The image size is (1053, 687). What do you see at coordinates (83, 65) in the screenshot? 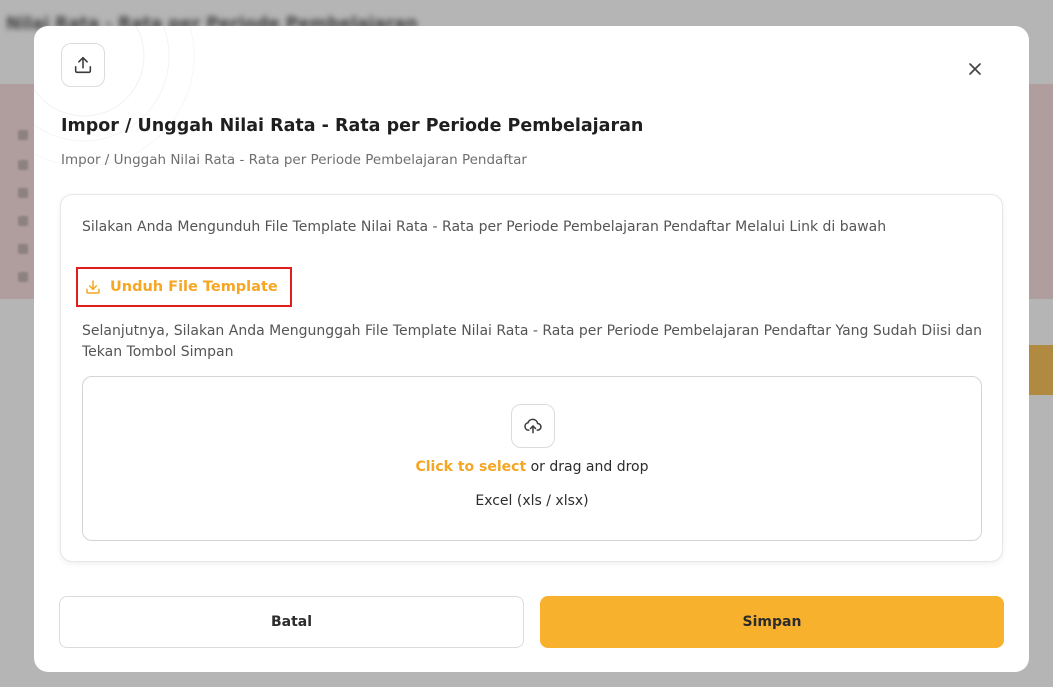
I see `upload-icon` at bounding box center [83, 65].